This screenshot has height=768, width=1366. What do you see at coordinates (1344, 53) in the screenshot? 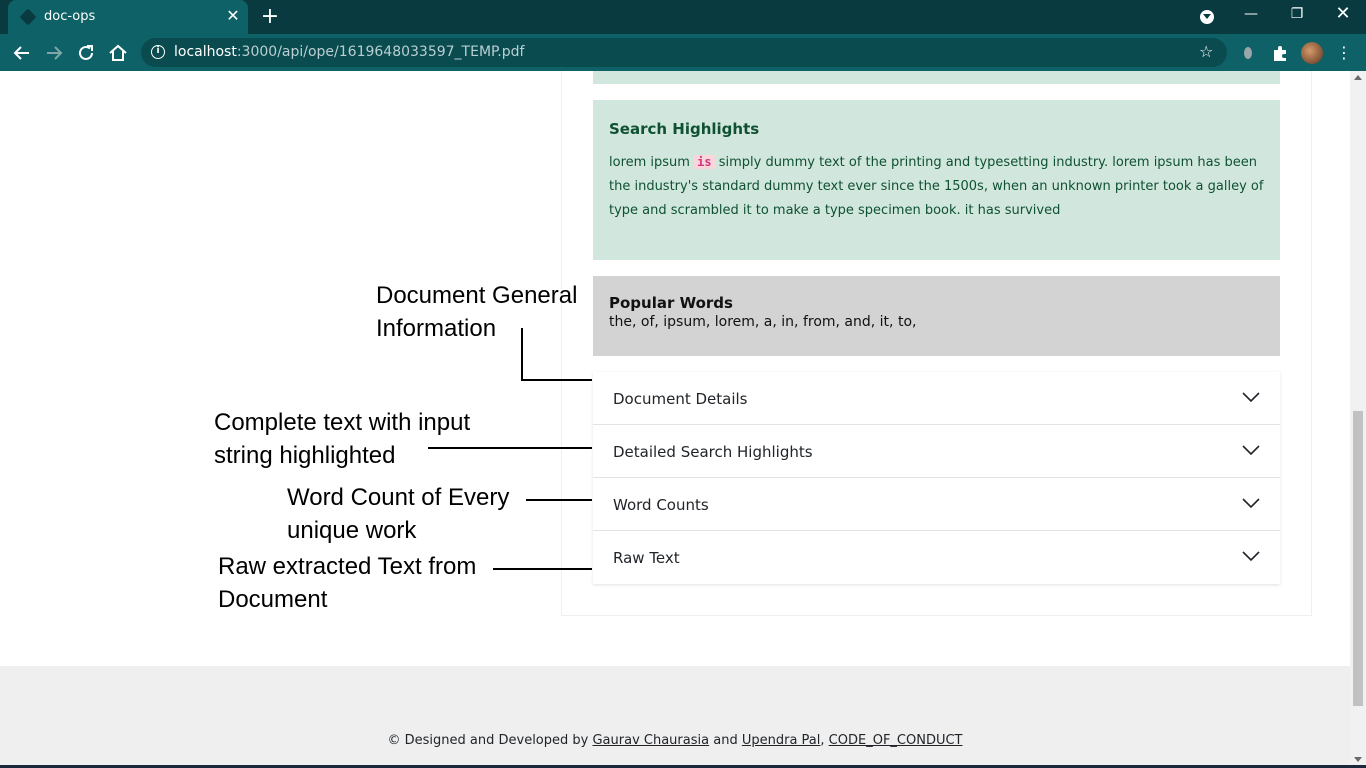
I see `browser-menu-icon: ⋮` at bounding box center [1344, 53].